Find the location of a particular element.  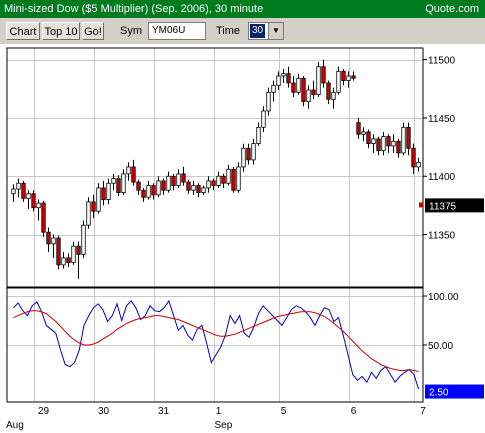

top10-button: Top 10 is located at coordinates (61, 31).